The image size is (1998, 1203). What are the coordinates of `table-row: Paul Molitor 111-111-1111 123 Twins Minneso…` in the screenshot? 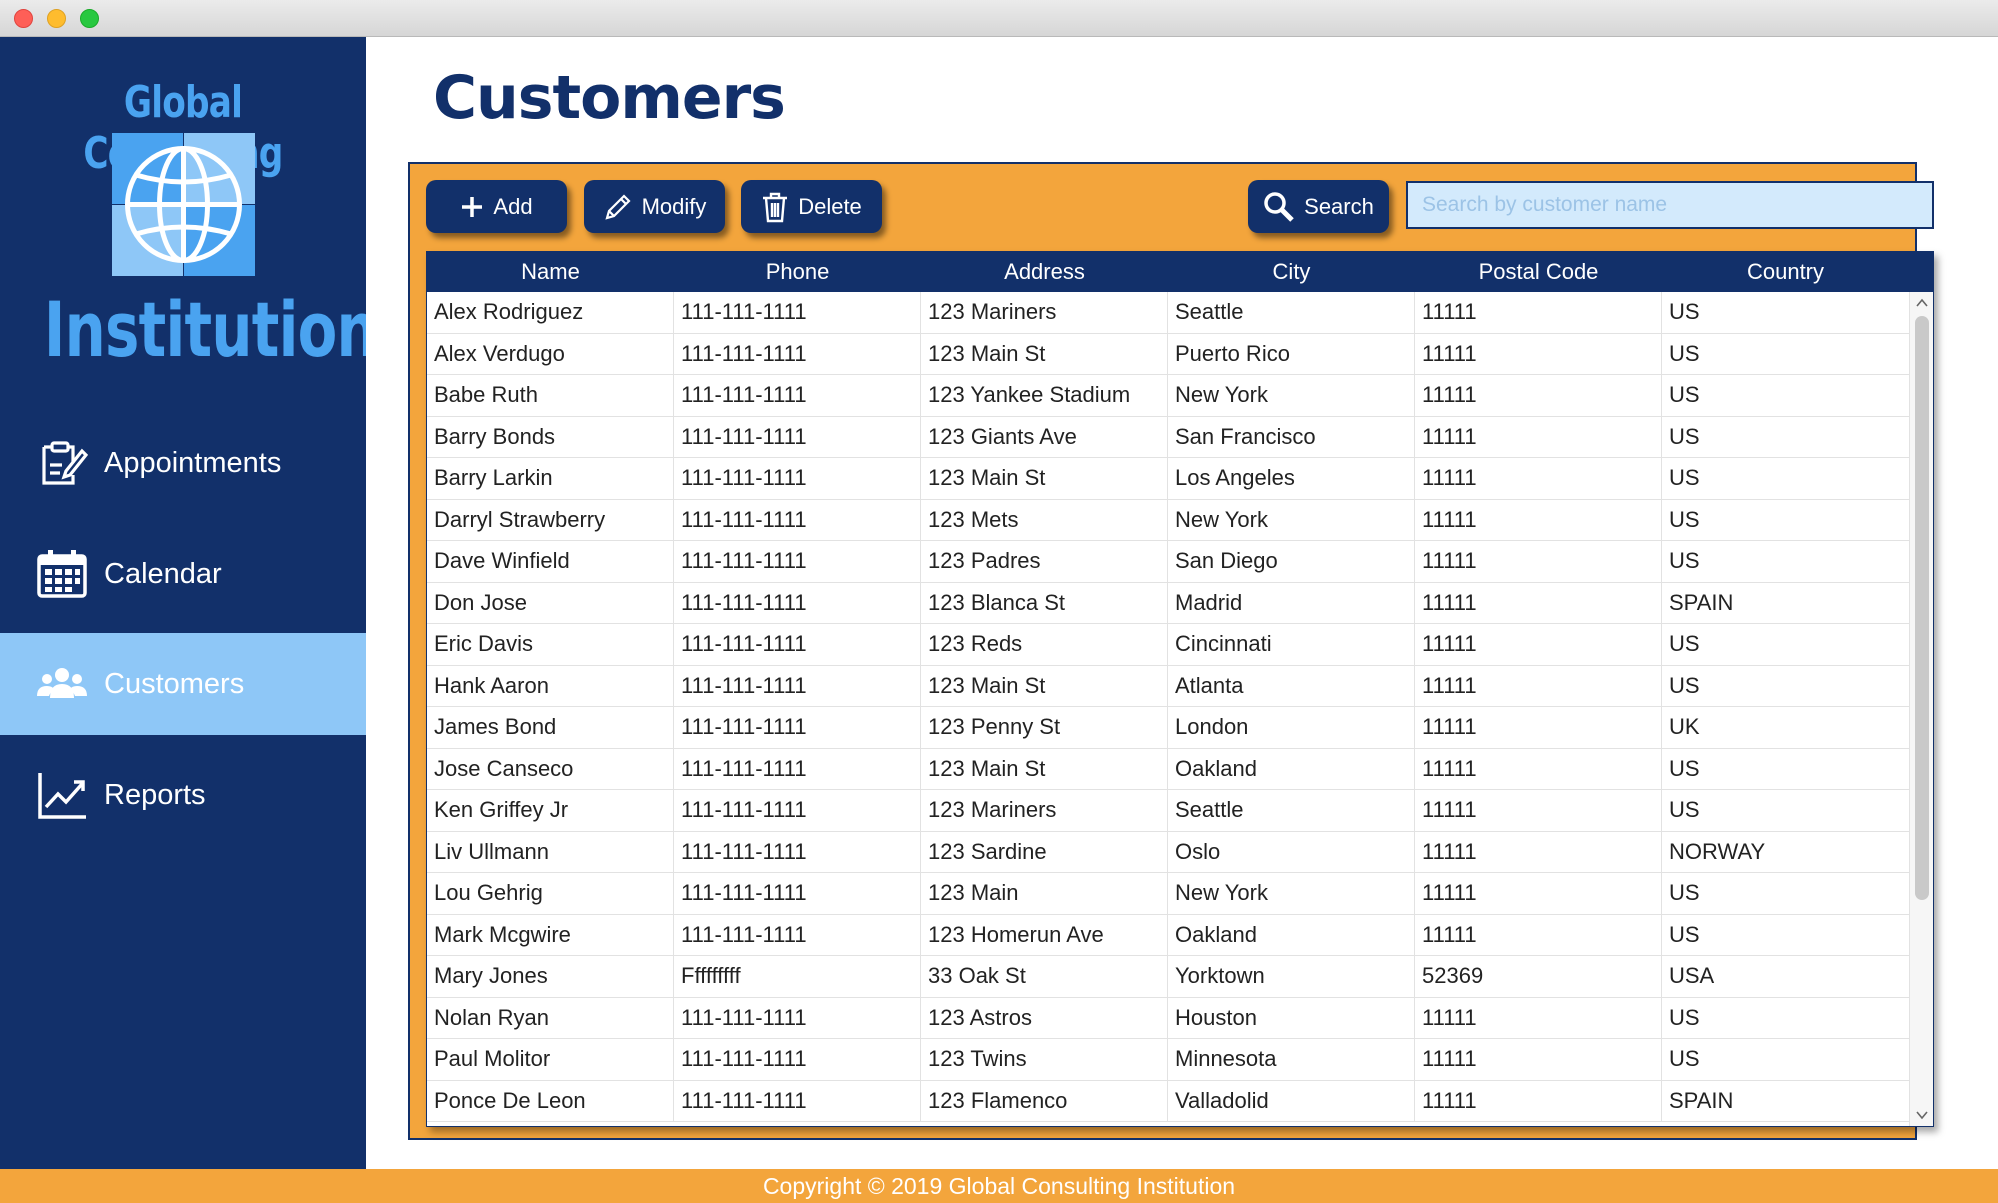 It's located at (1168, 1060).